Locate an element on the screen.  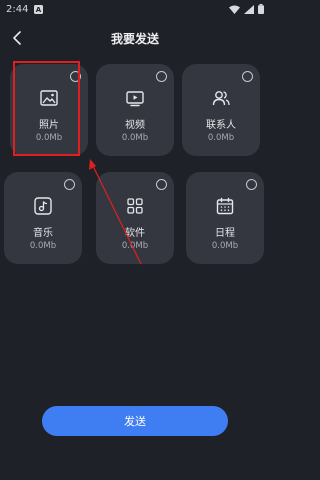
category-apps-card: 软件 0.0Mb is located at coordinates (135, 218).